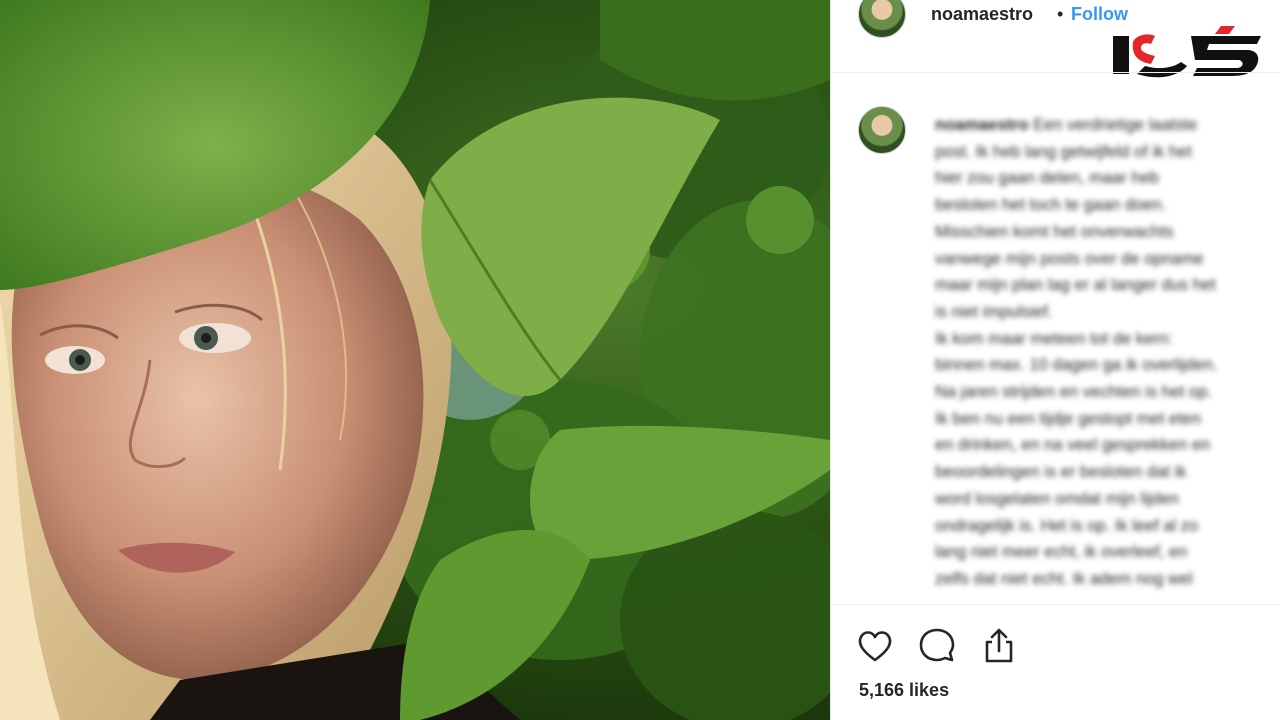 The width and height of the screenshot is (1280, 720). What do you see at coordinates (1055, 604) in the screenshot?
I see `actions-divider` at bounding box center [1055, 604].